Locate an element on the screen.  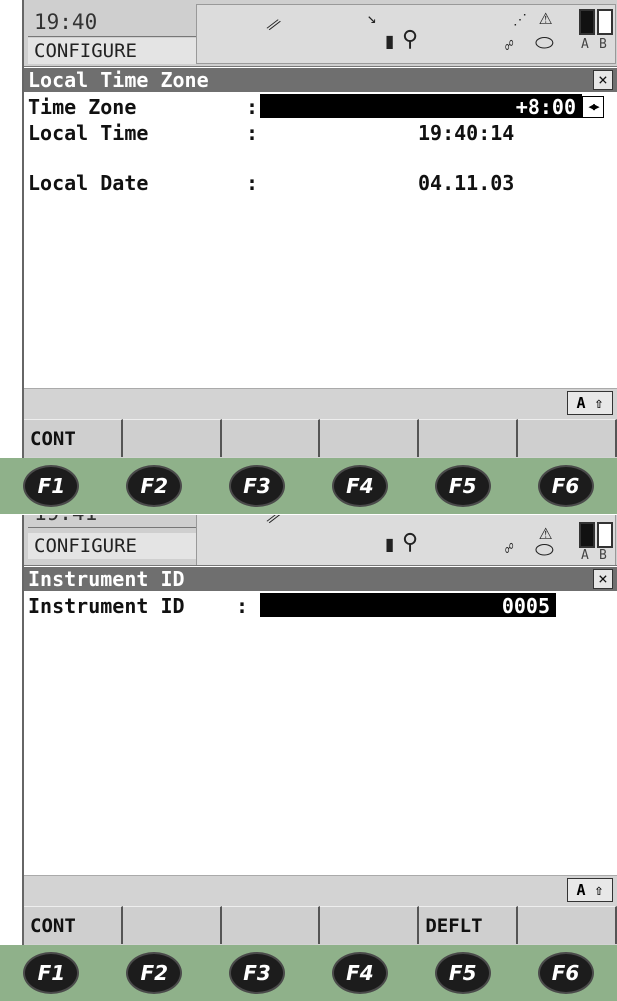
status-icons: ⫽ ▮ ⚲ ☍ ⚠ ⬭ A B is located at coordinates (406, 540).